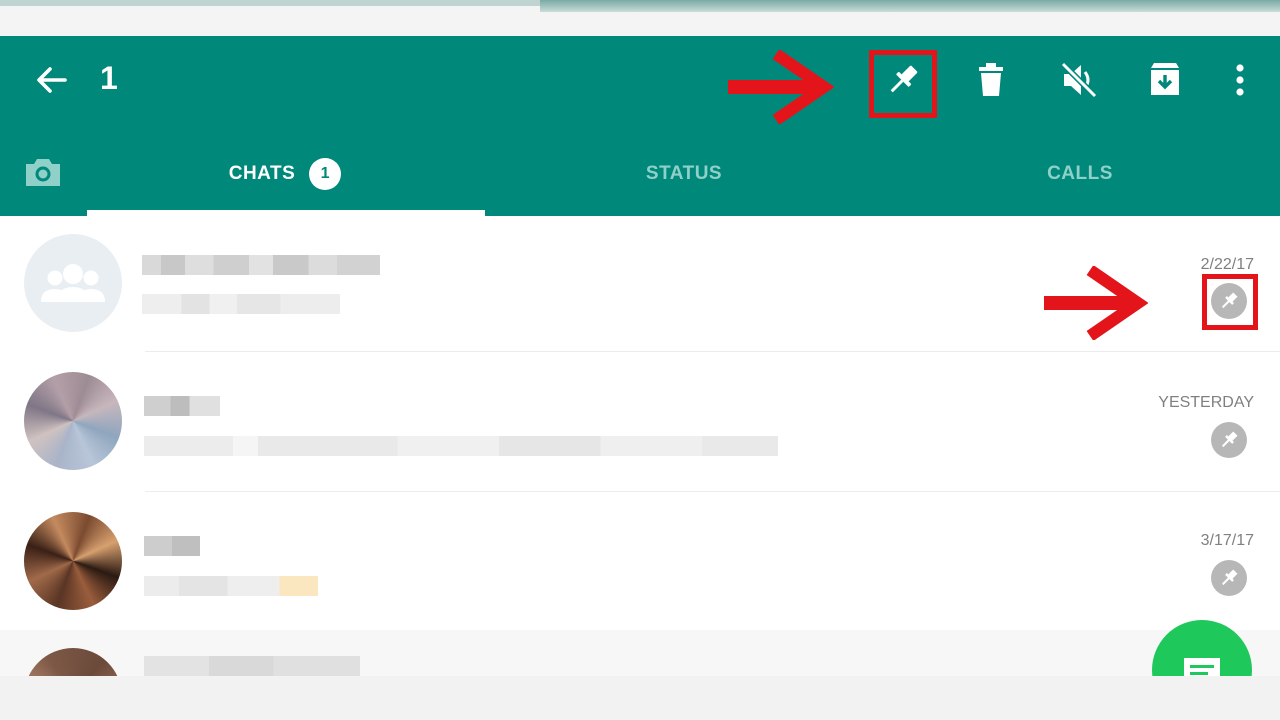 Image resolution: width=1280 pixels, height=720 pixels. Describe the element at coordinates (1206, 402) in the screenshot. I see `chat-date: YESTERDAY` at that location.